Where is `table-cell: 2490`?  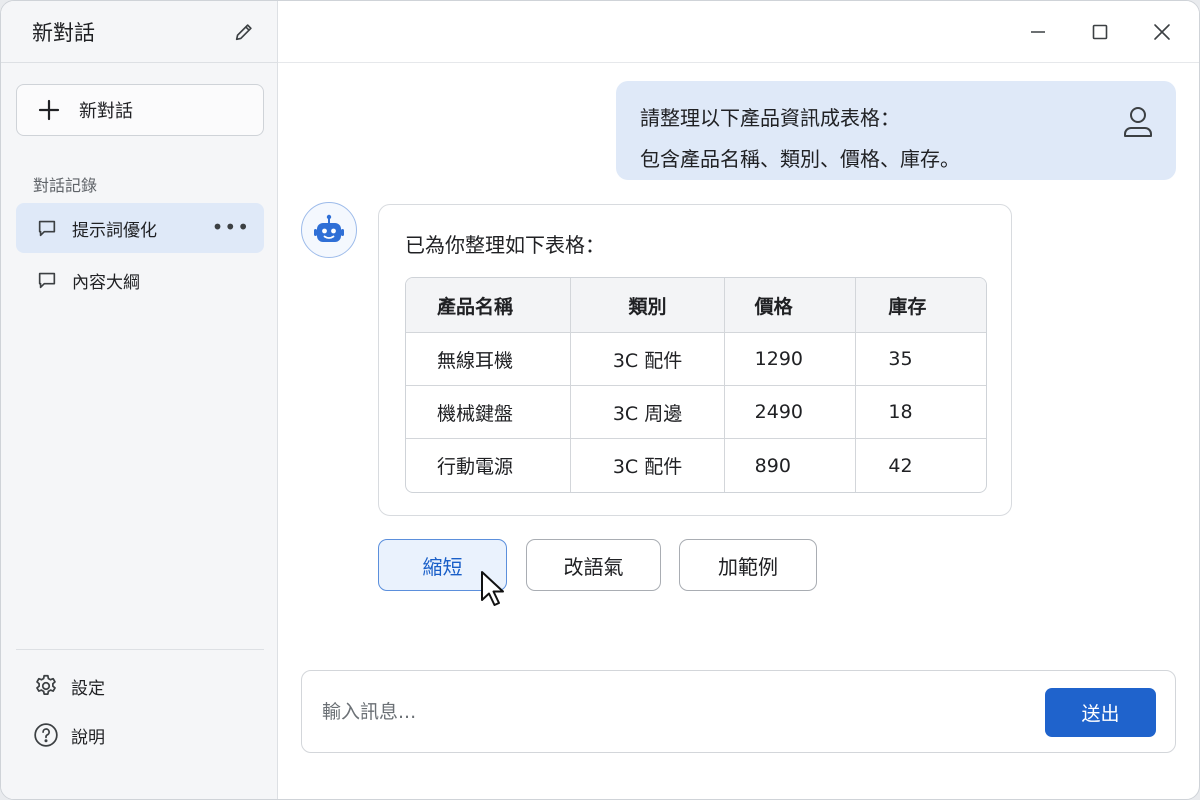
table-cell: 2490 is located at coordinates (790, 412).